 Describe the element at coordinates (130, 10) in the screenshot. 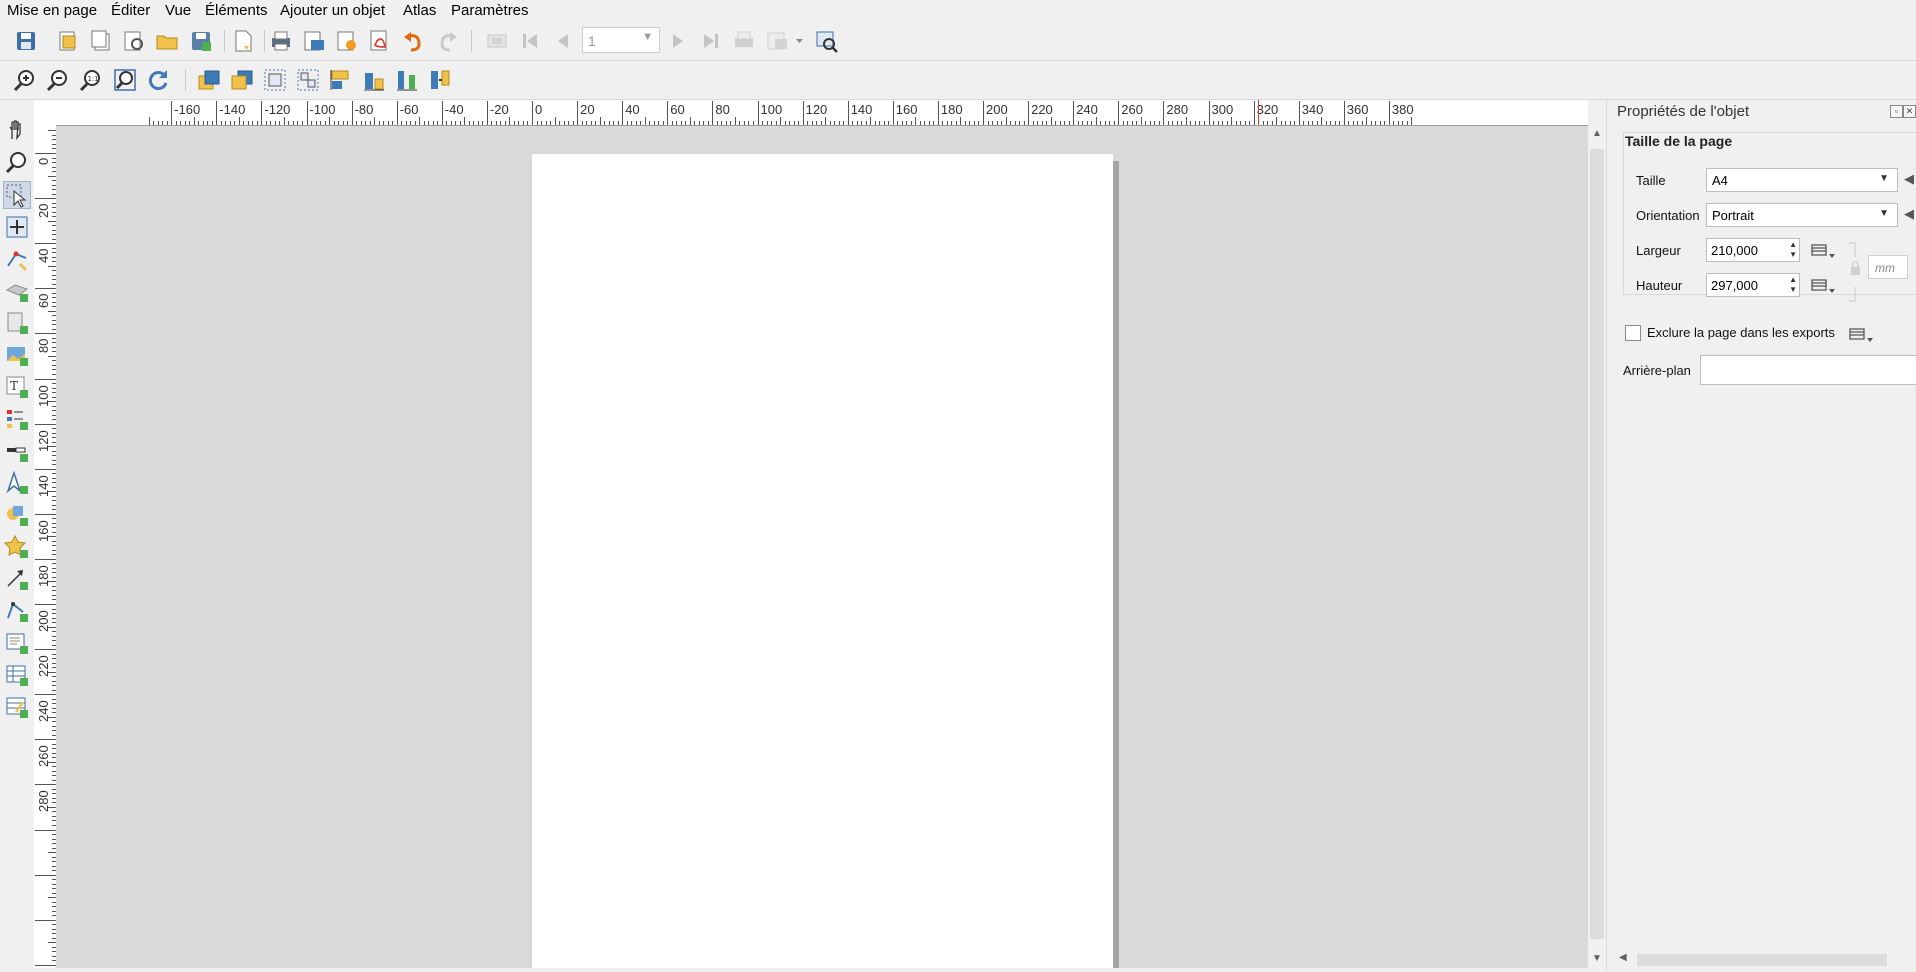

I see `menu-editer: Éditer` at that location.